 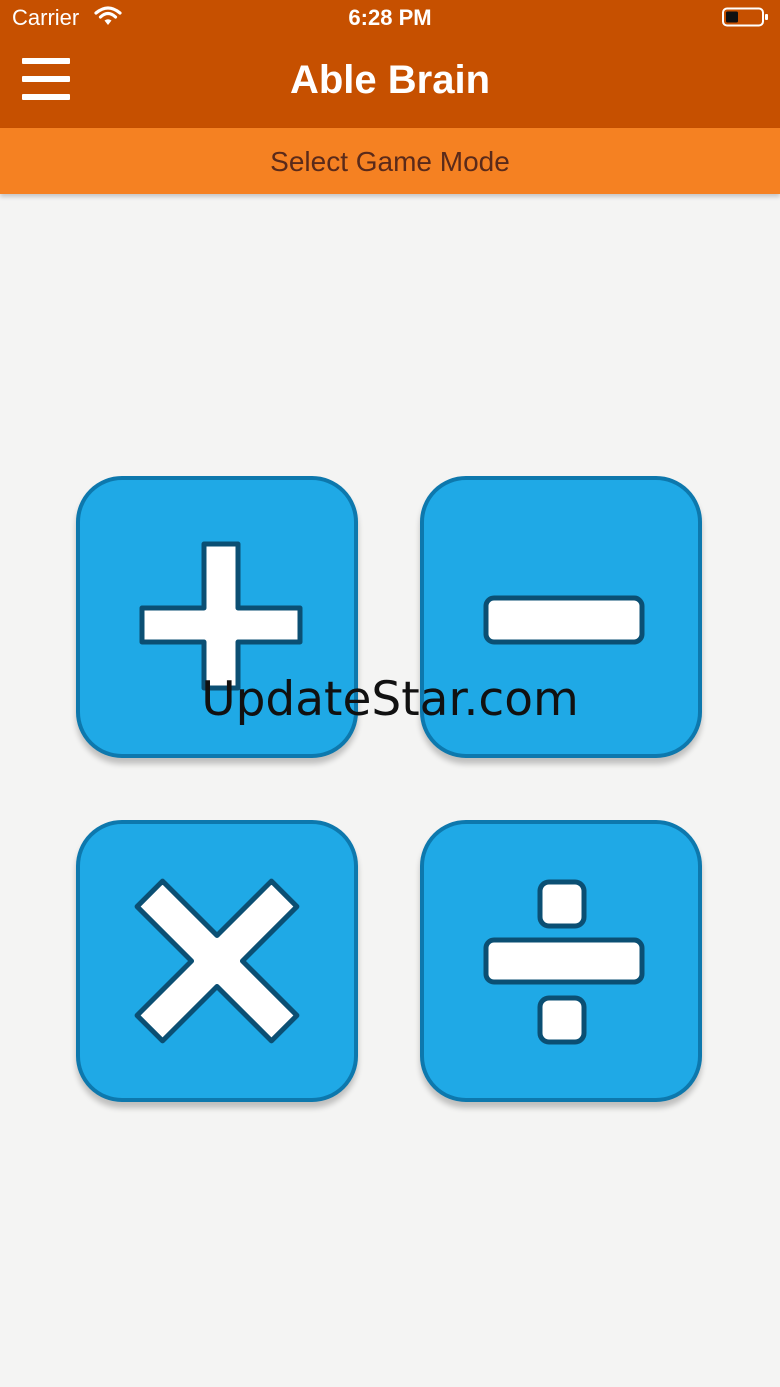 What do you see at coordinates (564, 620) in the screenshot?
I see `minus-icon` at bounding box center [564, 620].